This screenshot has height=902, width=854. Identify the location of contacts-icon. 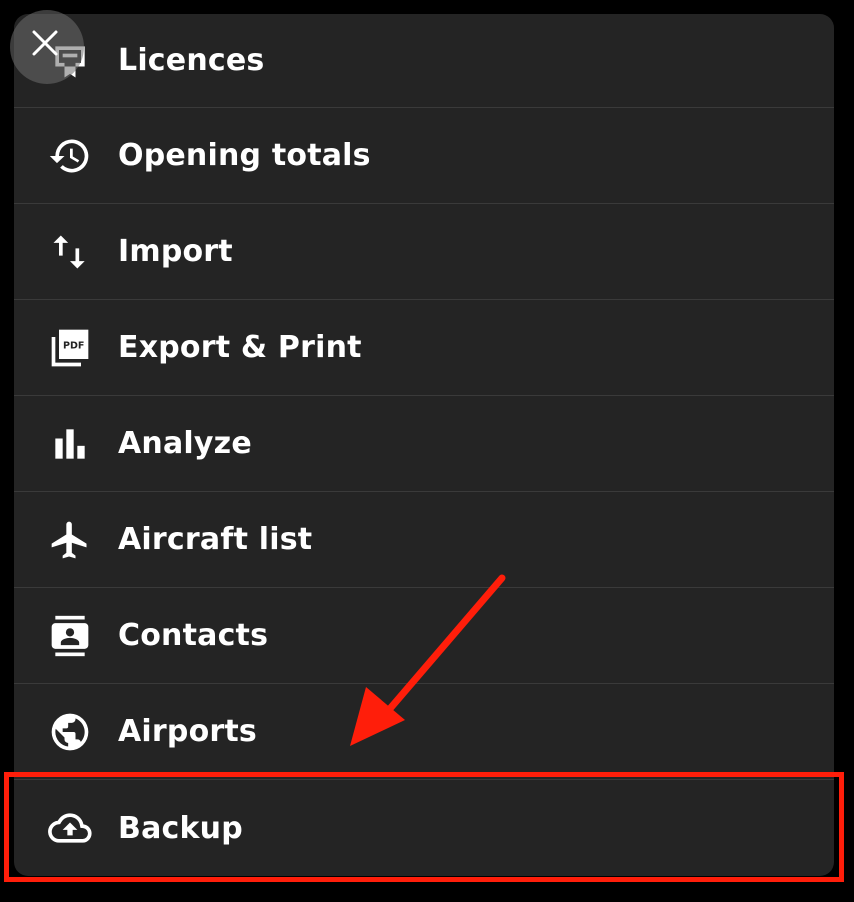
(70, 636).